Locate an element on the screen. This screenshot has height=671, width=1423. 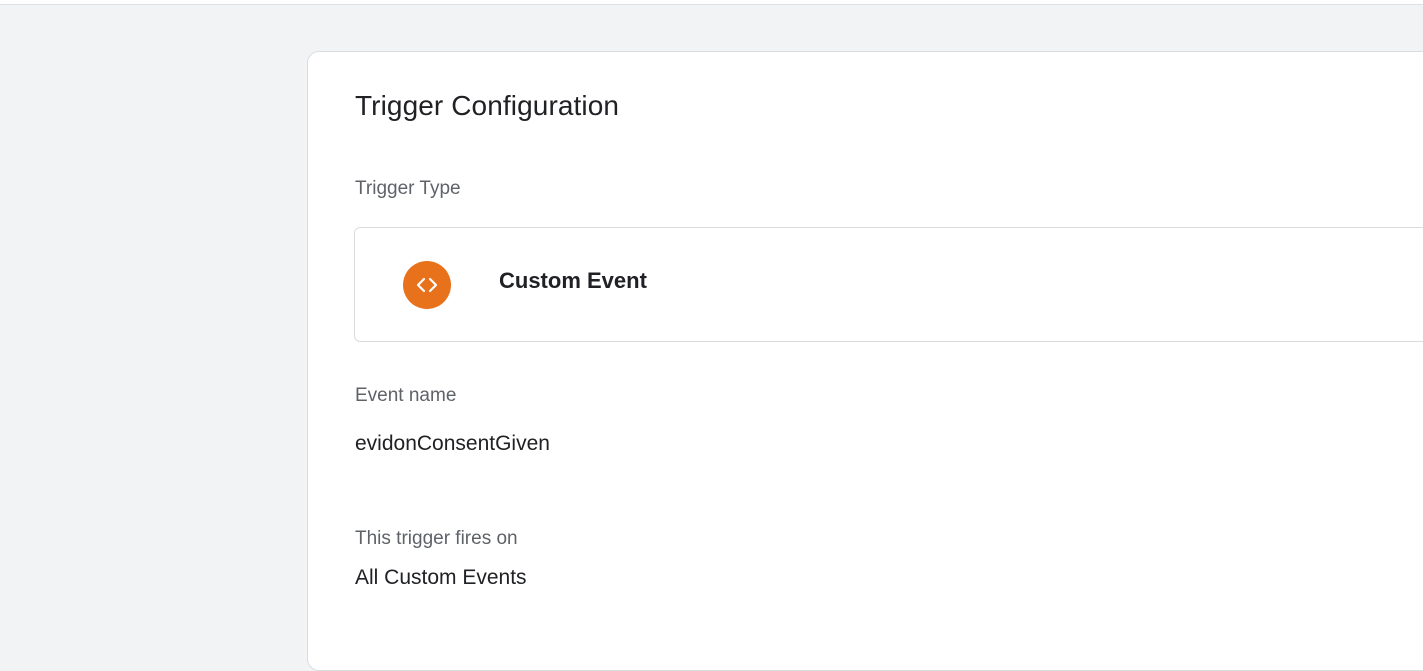
top-bar is located at coordinates (711, 2).